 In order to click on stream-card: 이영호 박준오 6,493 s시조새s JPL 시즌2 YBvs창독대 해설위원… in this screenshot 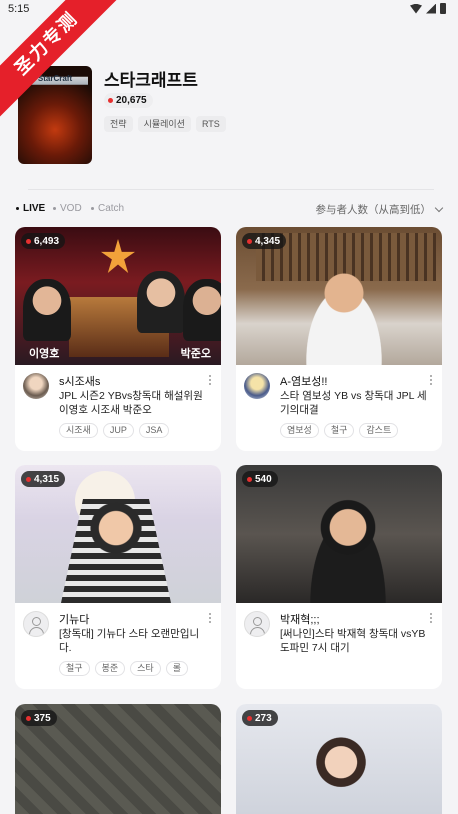, I will do `click(118, 339)`.